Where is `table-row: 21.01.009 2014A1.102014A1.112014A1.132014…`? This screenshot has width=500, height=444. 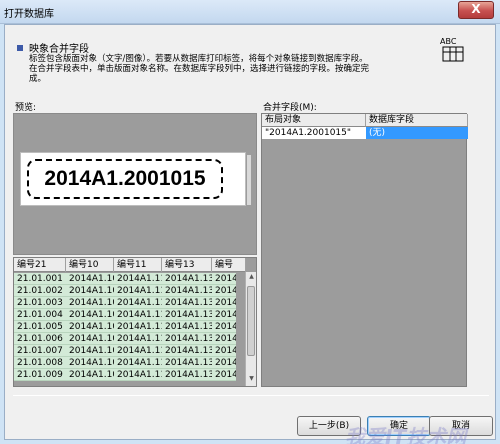 table-row: 21.01.009 2014A1.102014A1.112014A1.132014… is located at coordinates (125, 375).